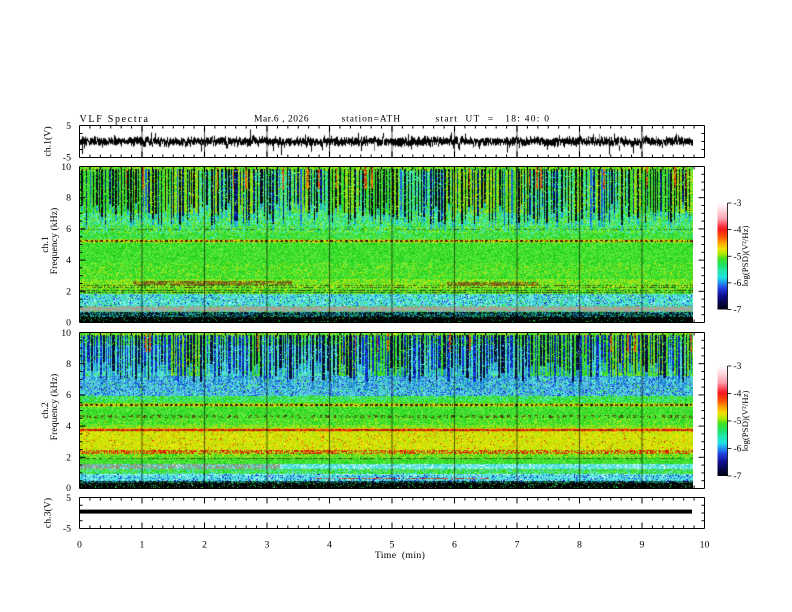 This screenshot has width=792, height=612. I want to click on svg-text: 7, so click(517, 545).